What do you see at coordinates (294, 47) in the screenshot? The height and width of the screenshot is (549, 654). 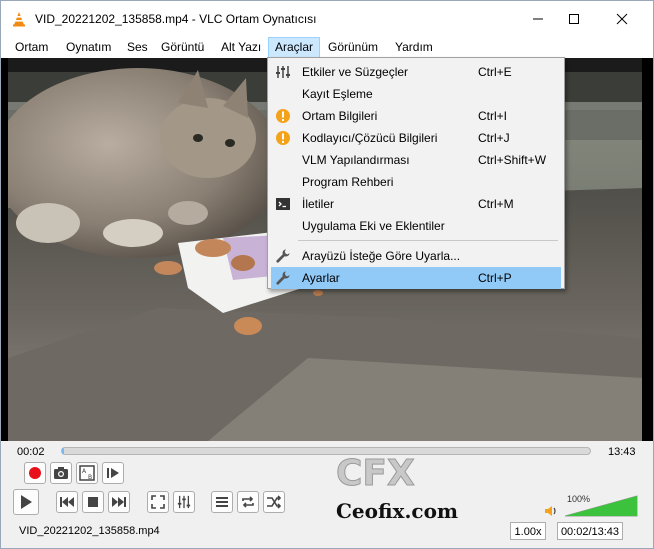 I see `menu-araclar: Araçlar` at bounding box center [294, 47].